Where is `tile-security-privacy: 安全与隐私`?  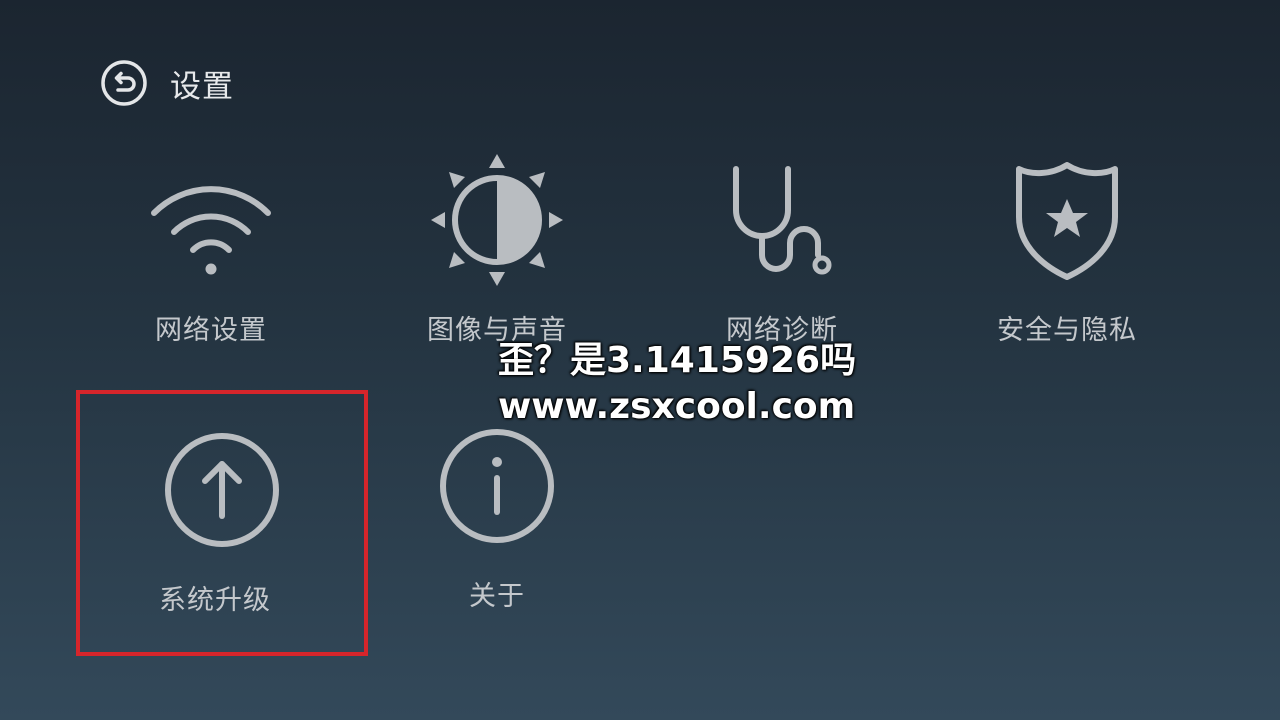
tile-security-privacy: 安全与隐私 is located at coordinates (1067, 250).